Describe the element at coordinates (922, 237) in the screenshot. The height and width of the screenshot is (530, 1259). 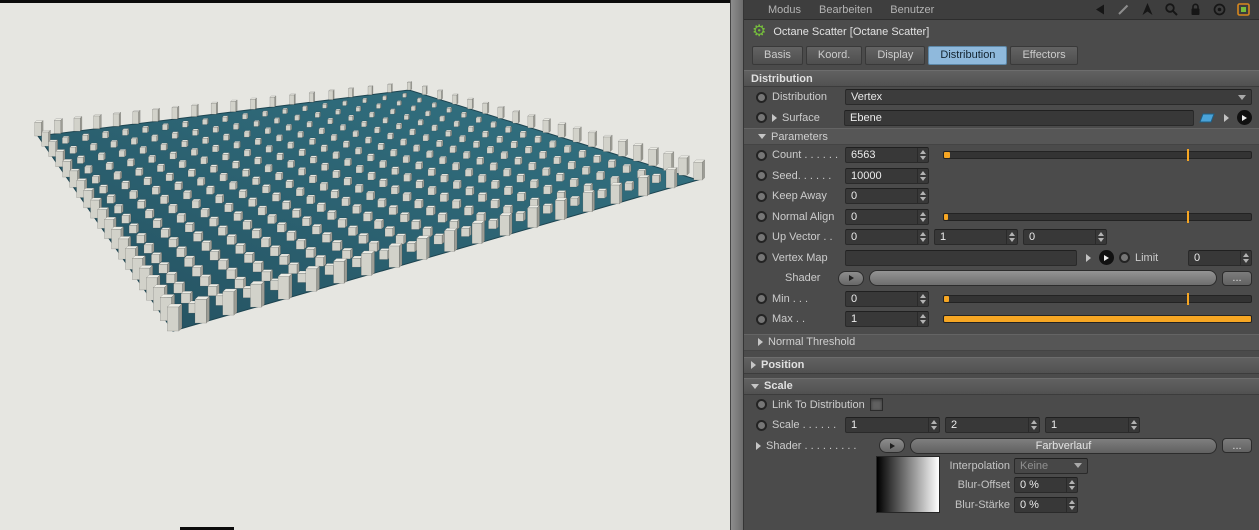
I see `up-vector-x-spinner` at that location.